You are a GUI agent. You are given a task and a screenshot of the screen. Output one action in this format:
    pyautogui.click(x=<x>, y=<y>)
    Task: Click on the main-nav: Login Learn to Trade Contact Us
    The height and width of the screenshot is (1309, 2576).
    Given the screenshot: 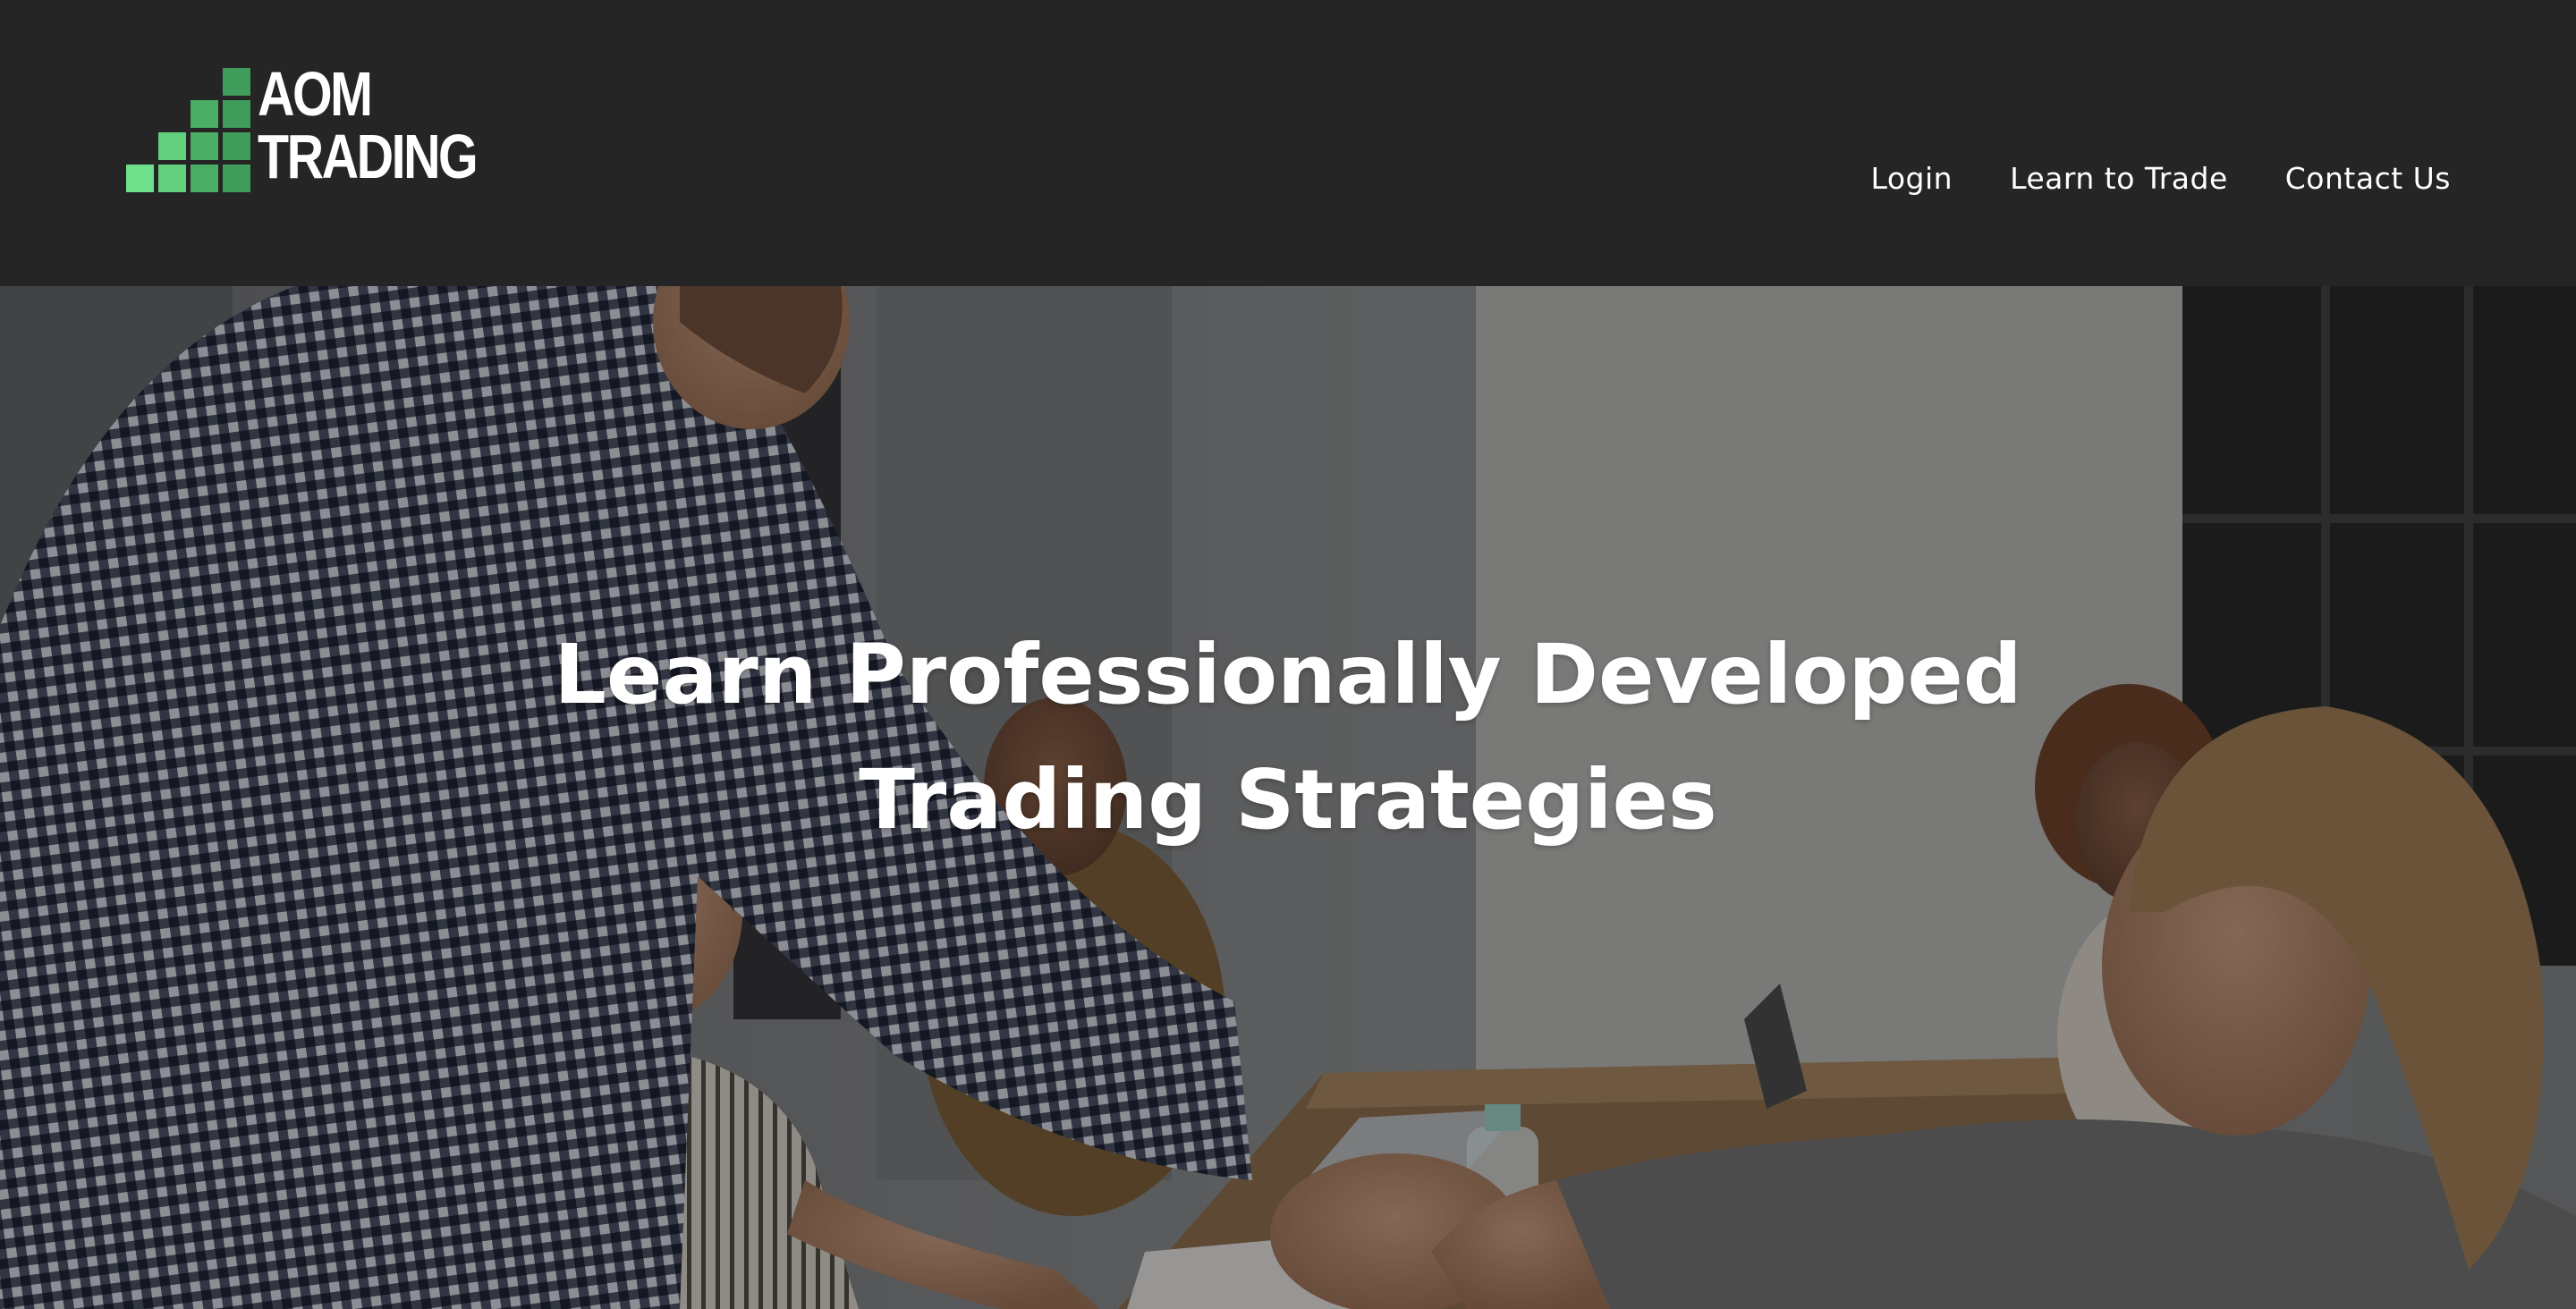 What is the action you would take?
    pyautogui.click(x=2161, y=178)
    